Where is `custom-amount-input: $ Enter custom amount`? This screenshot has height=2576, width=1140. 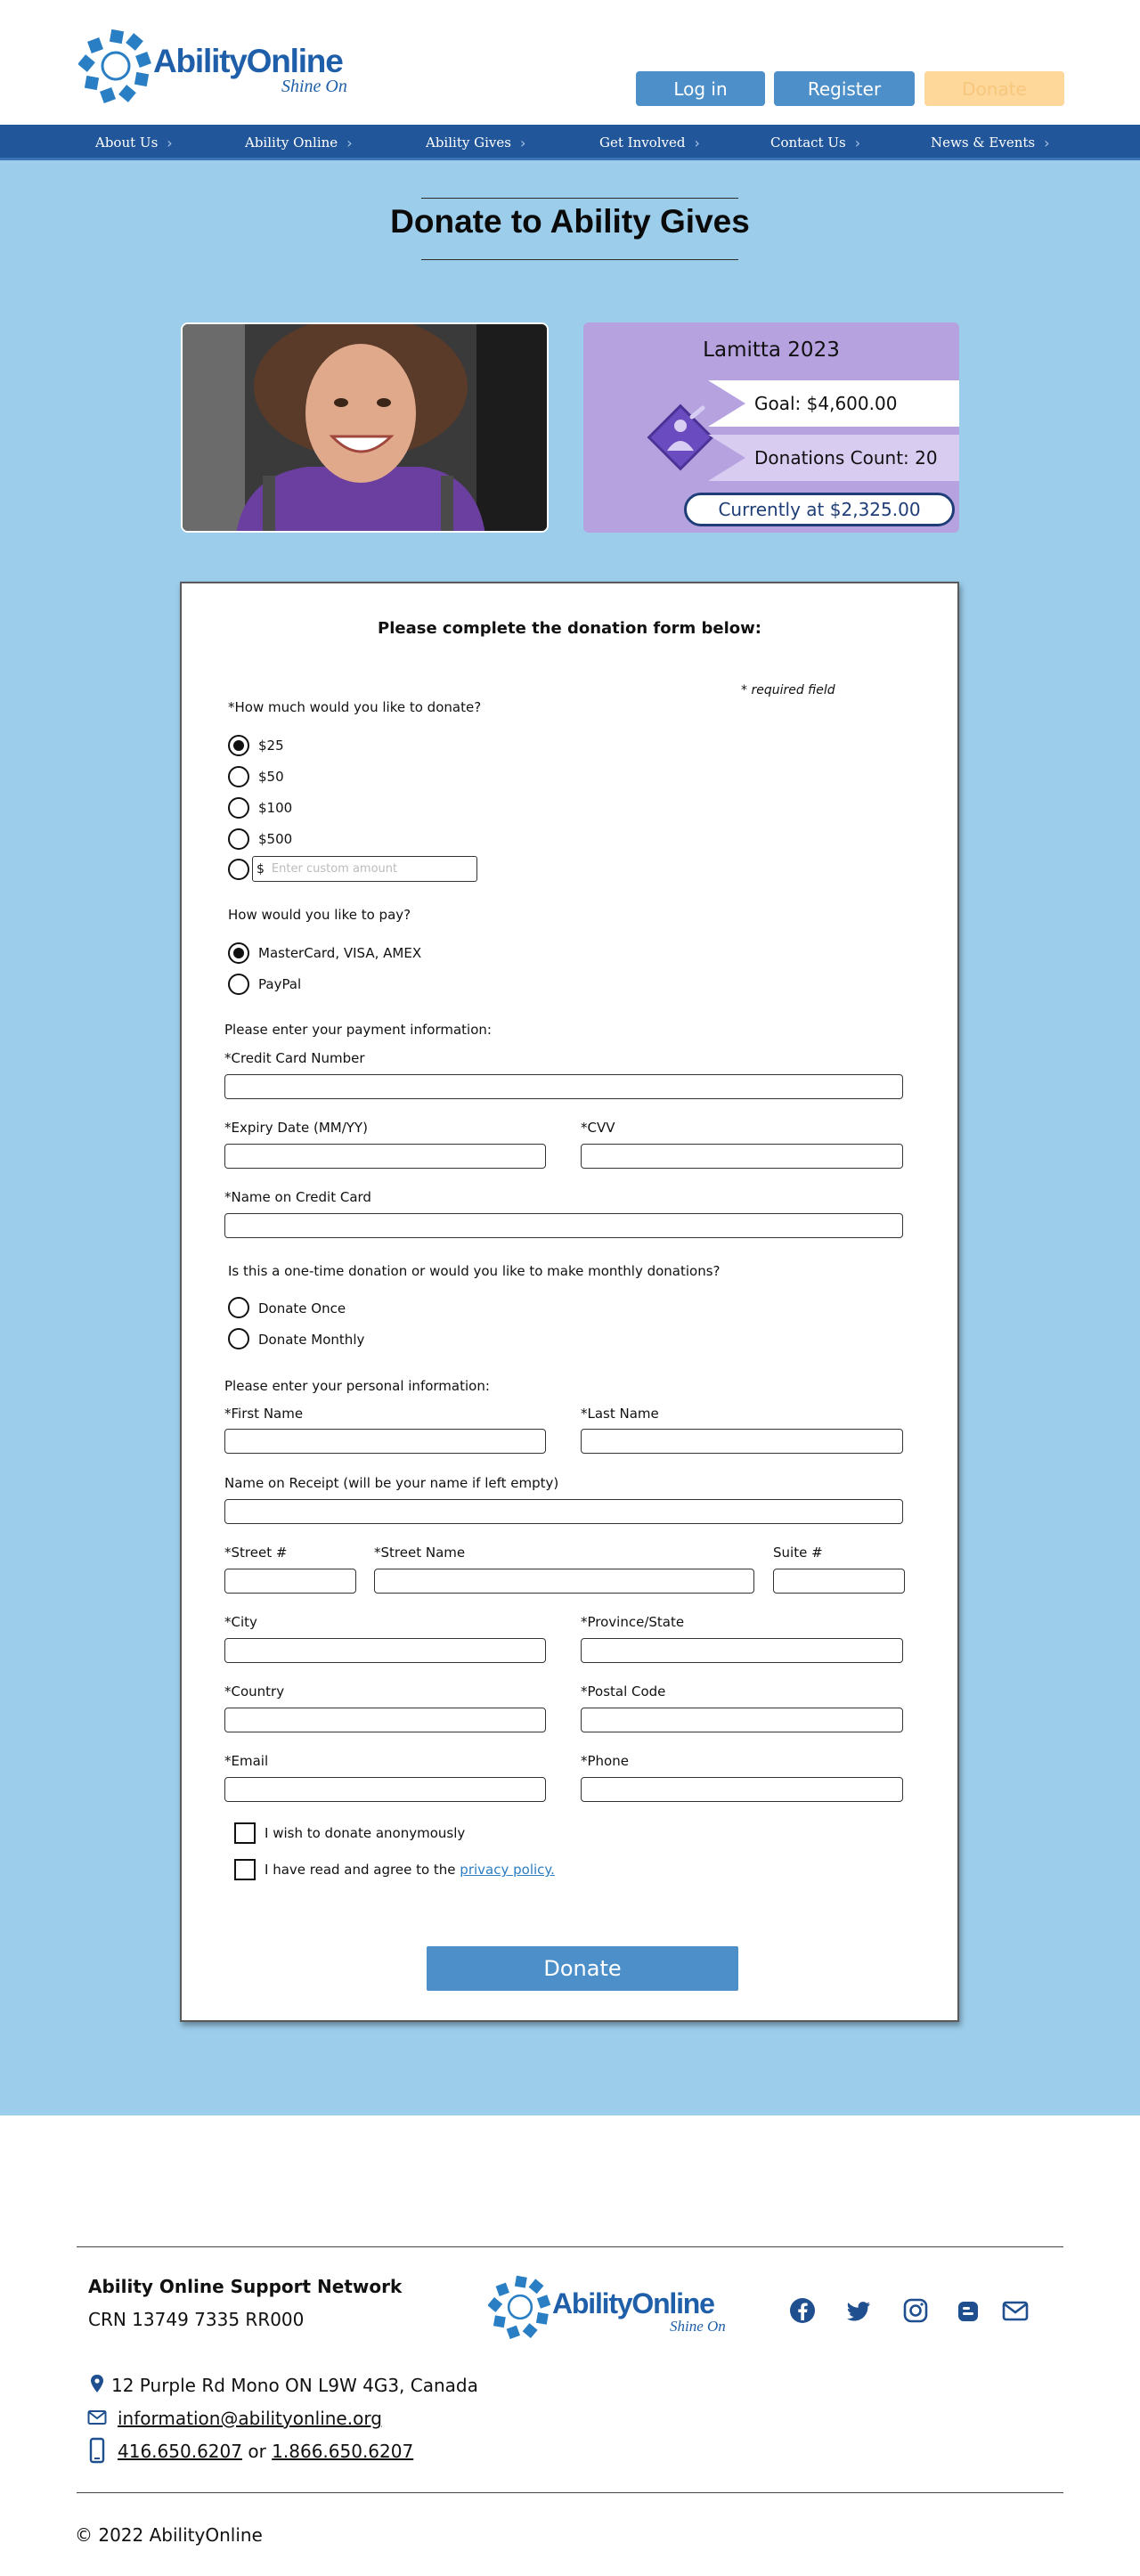
custom-amount-input: $ Enter custom amount is located at coordinates (364, 869).